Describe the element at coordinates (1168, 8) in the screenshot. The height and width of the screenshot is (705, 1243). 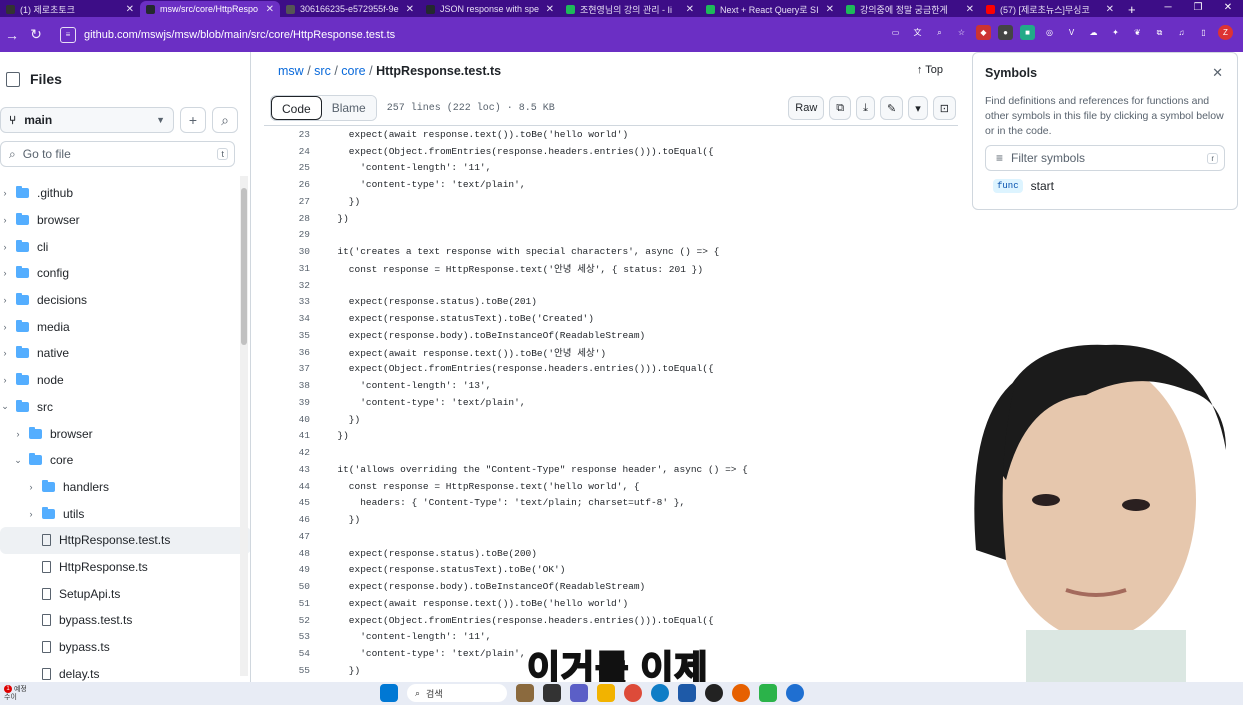
I see `minimize-icon: ─` at that location.